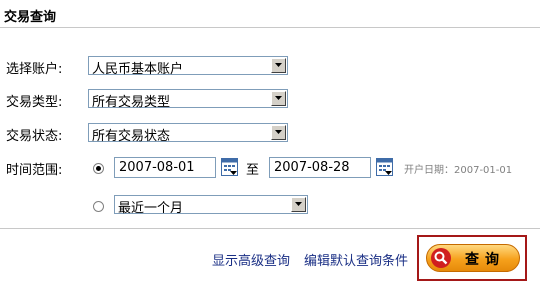  Describe the element at coordinates (188, 66) in the screenshot. I see `account-select: 人民币基本账户` at that location.